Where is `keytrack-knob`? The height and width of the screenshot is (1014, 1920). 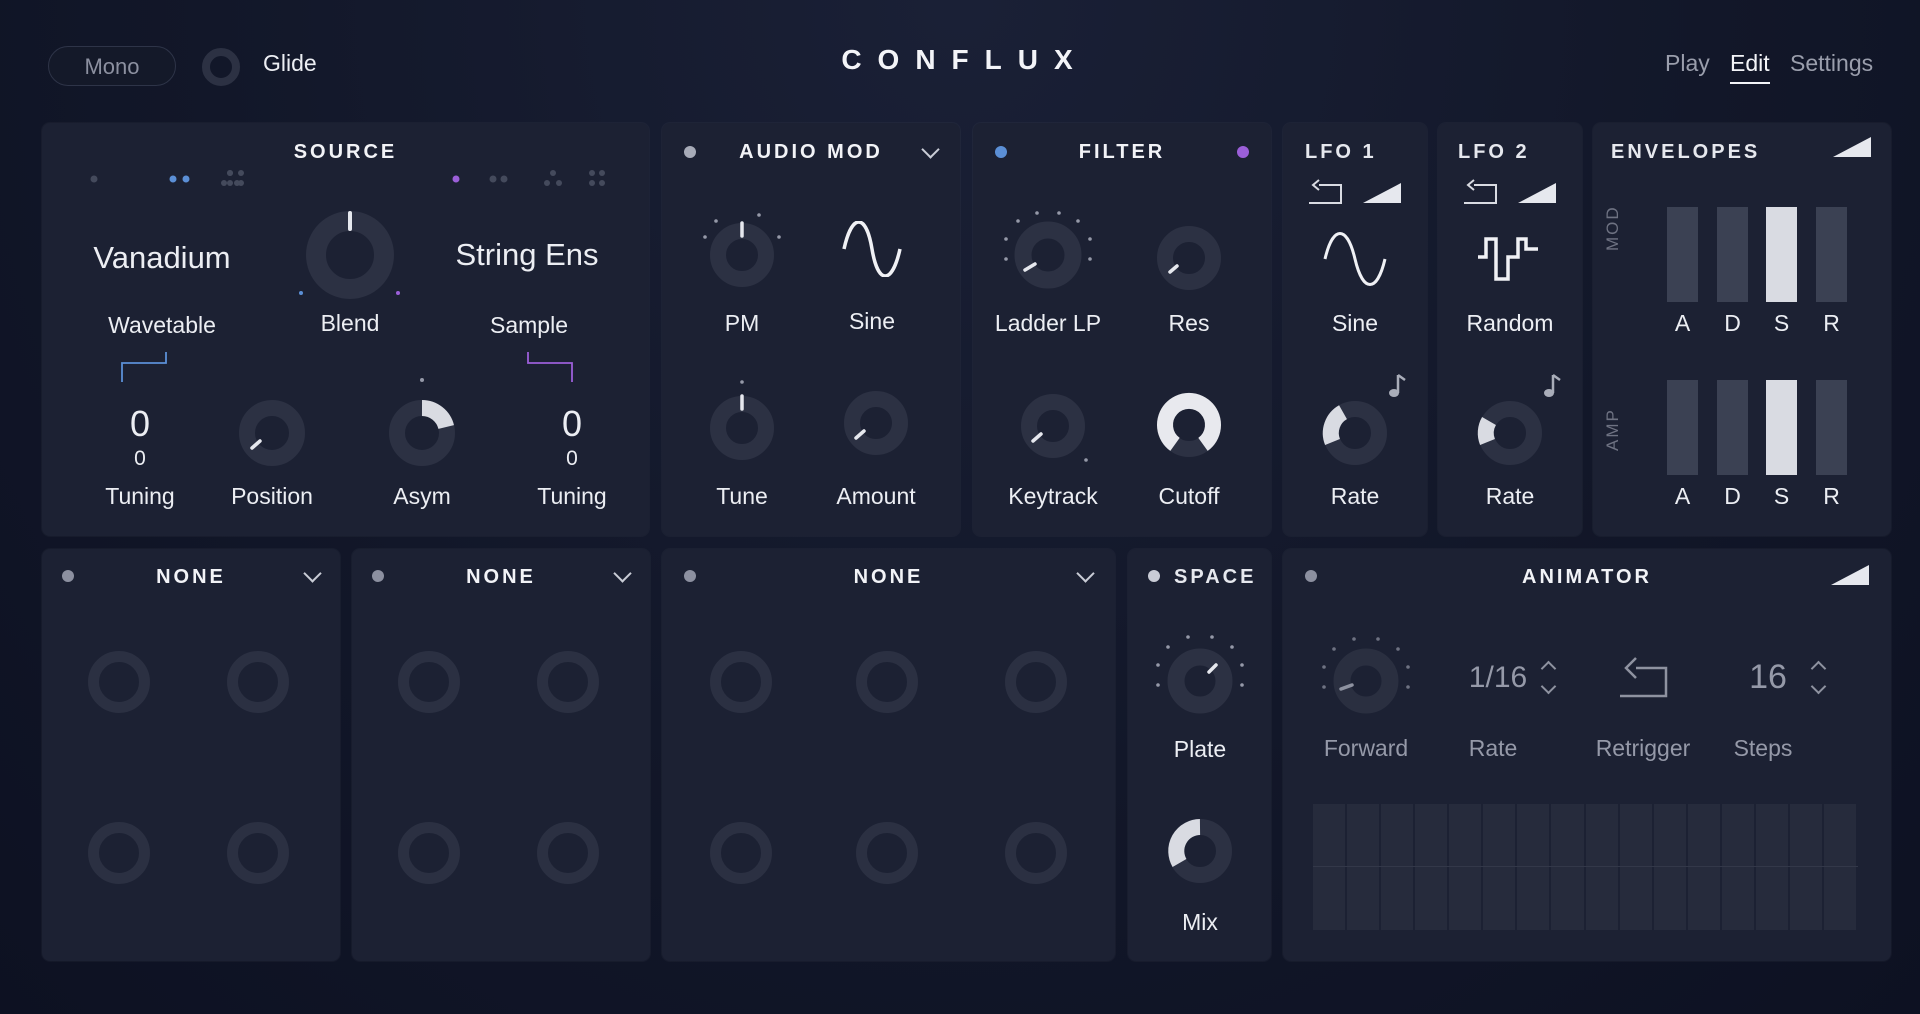
keytrack-knob is located at coordinates (1053, 428).